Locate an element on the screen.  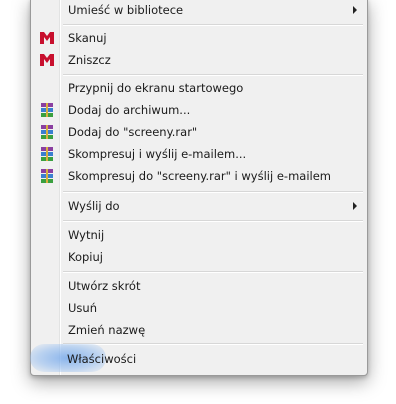
menu-item-include-in-library: Umieść w bibliotece is located at coordinates (199, 10).